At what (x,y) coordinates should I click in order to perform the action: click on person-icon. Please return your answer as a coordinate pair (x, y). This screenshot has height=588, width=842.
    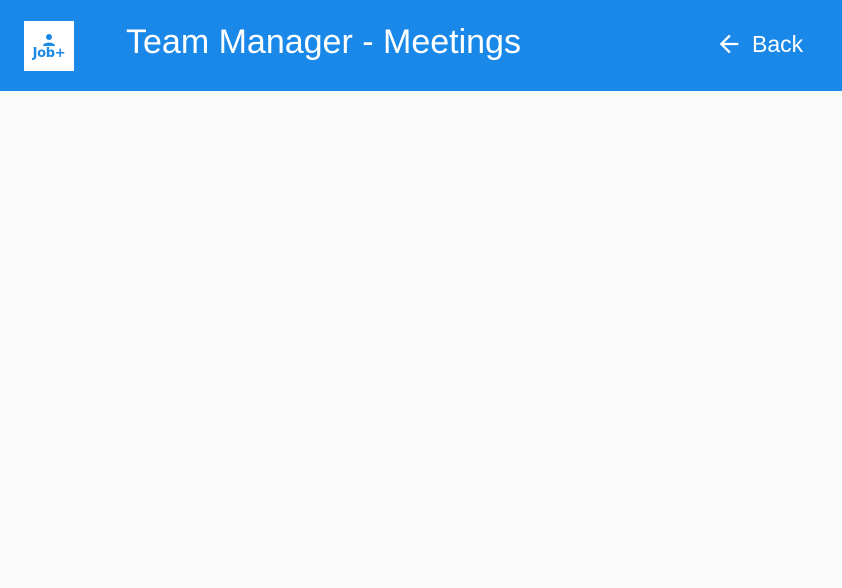
    Looking at the image, I should click on (49, 39).